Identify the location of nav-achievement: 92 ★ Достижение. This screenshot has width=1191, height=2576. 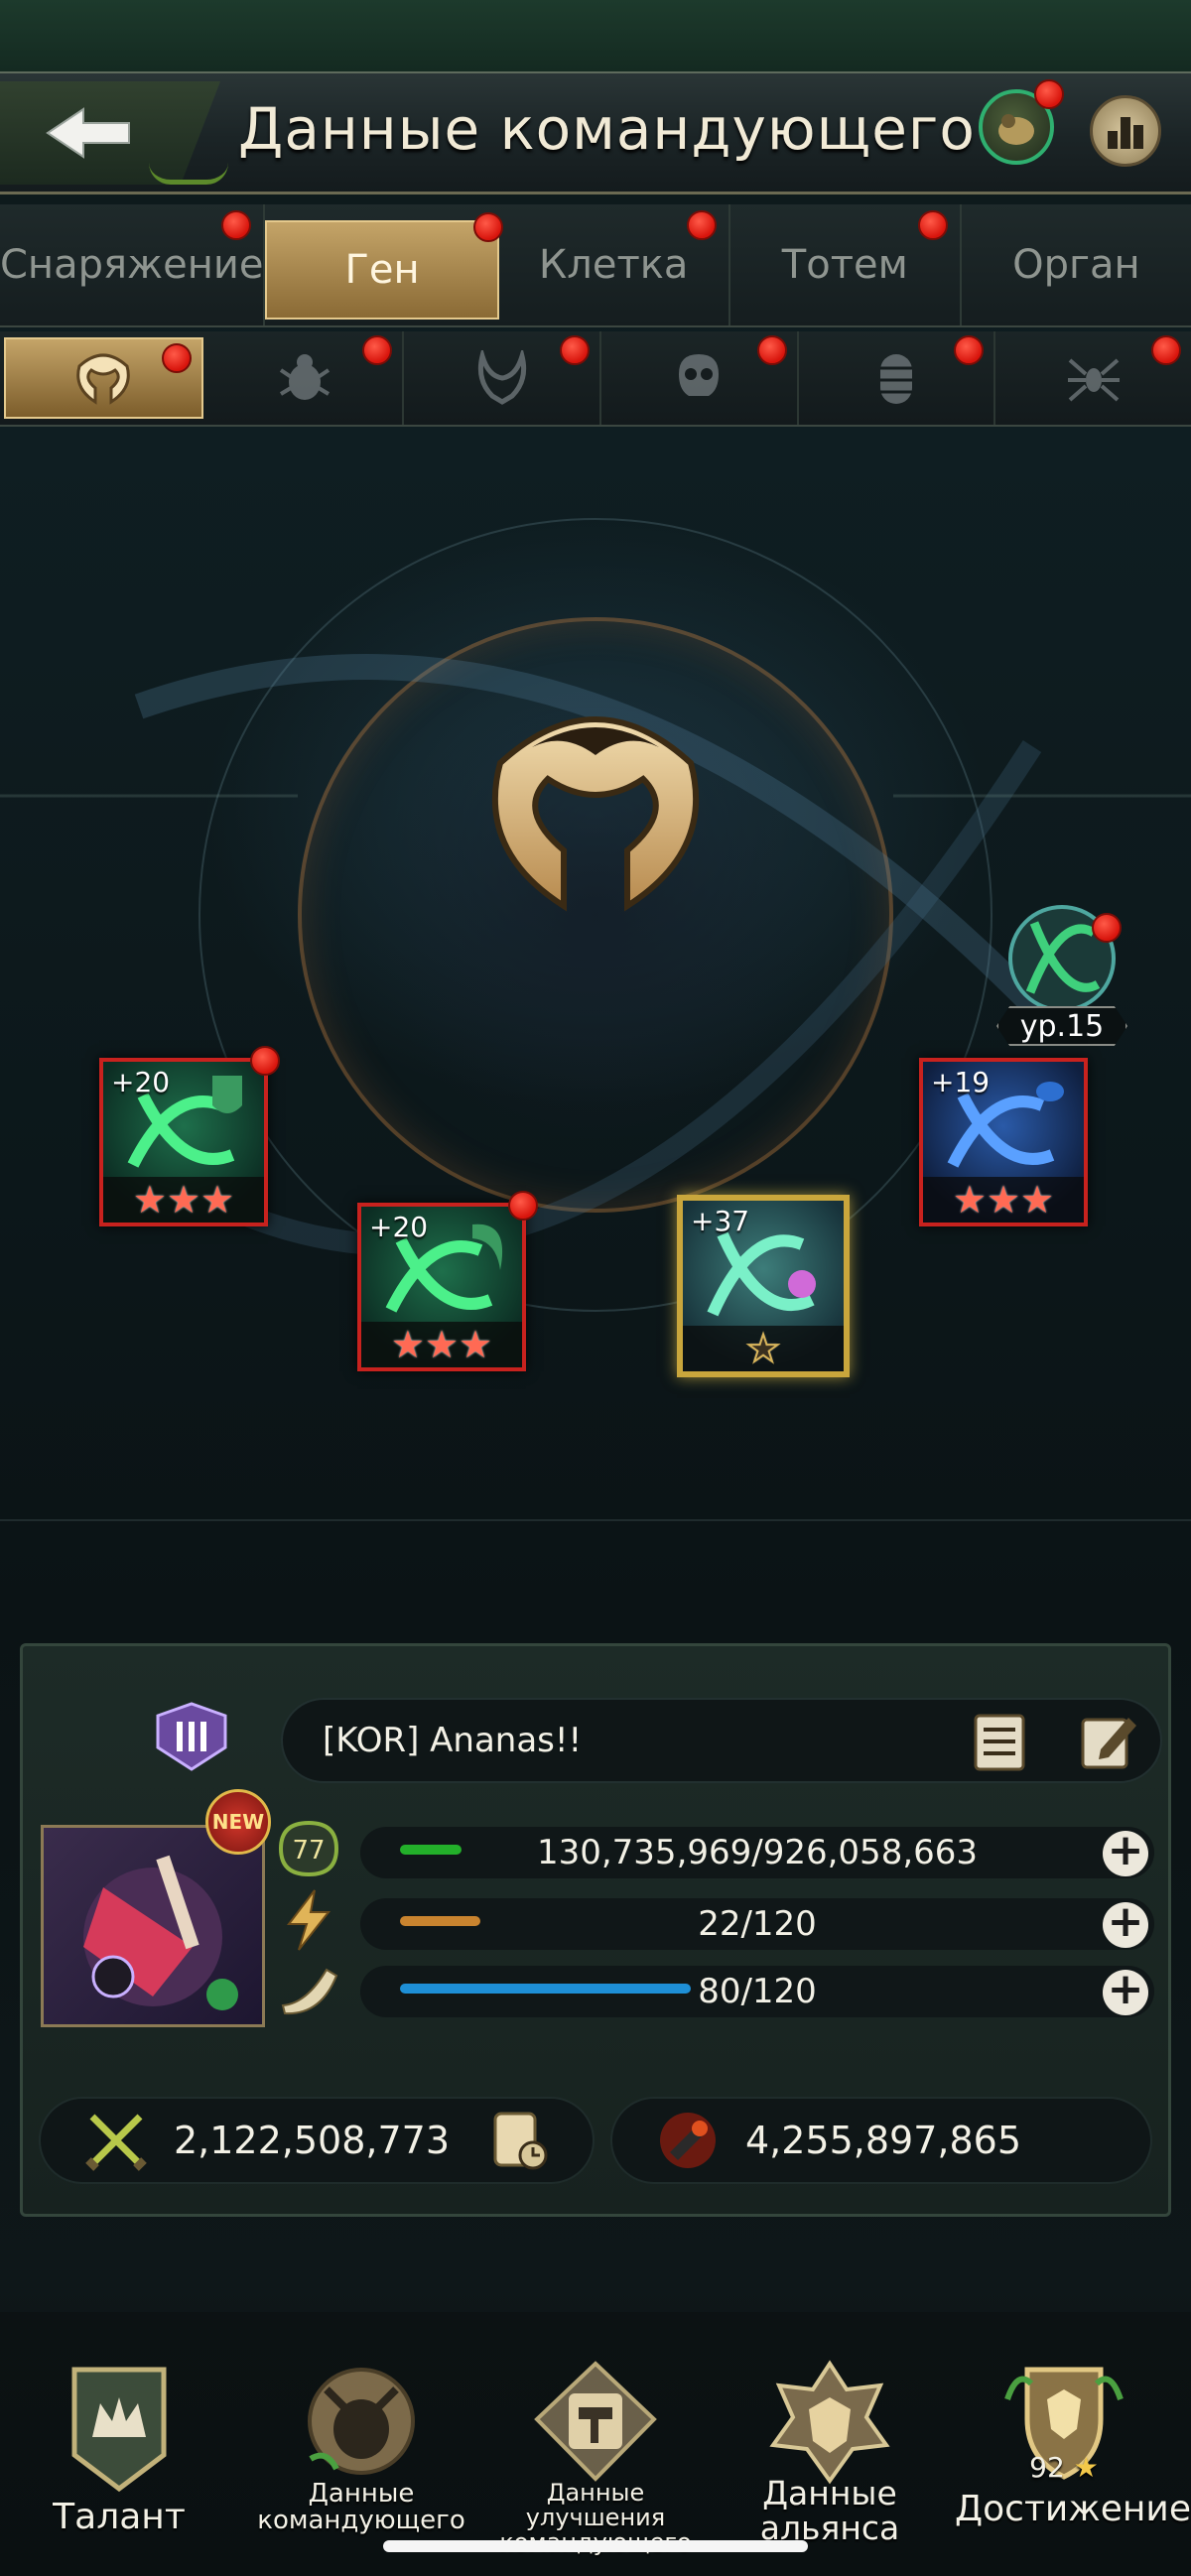
(1073, 2464).